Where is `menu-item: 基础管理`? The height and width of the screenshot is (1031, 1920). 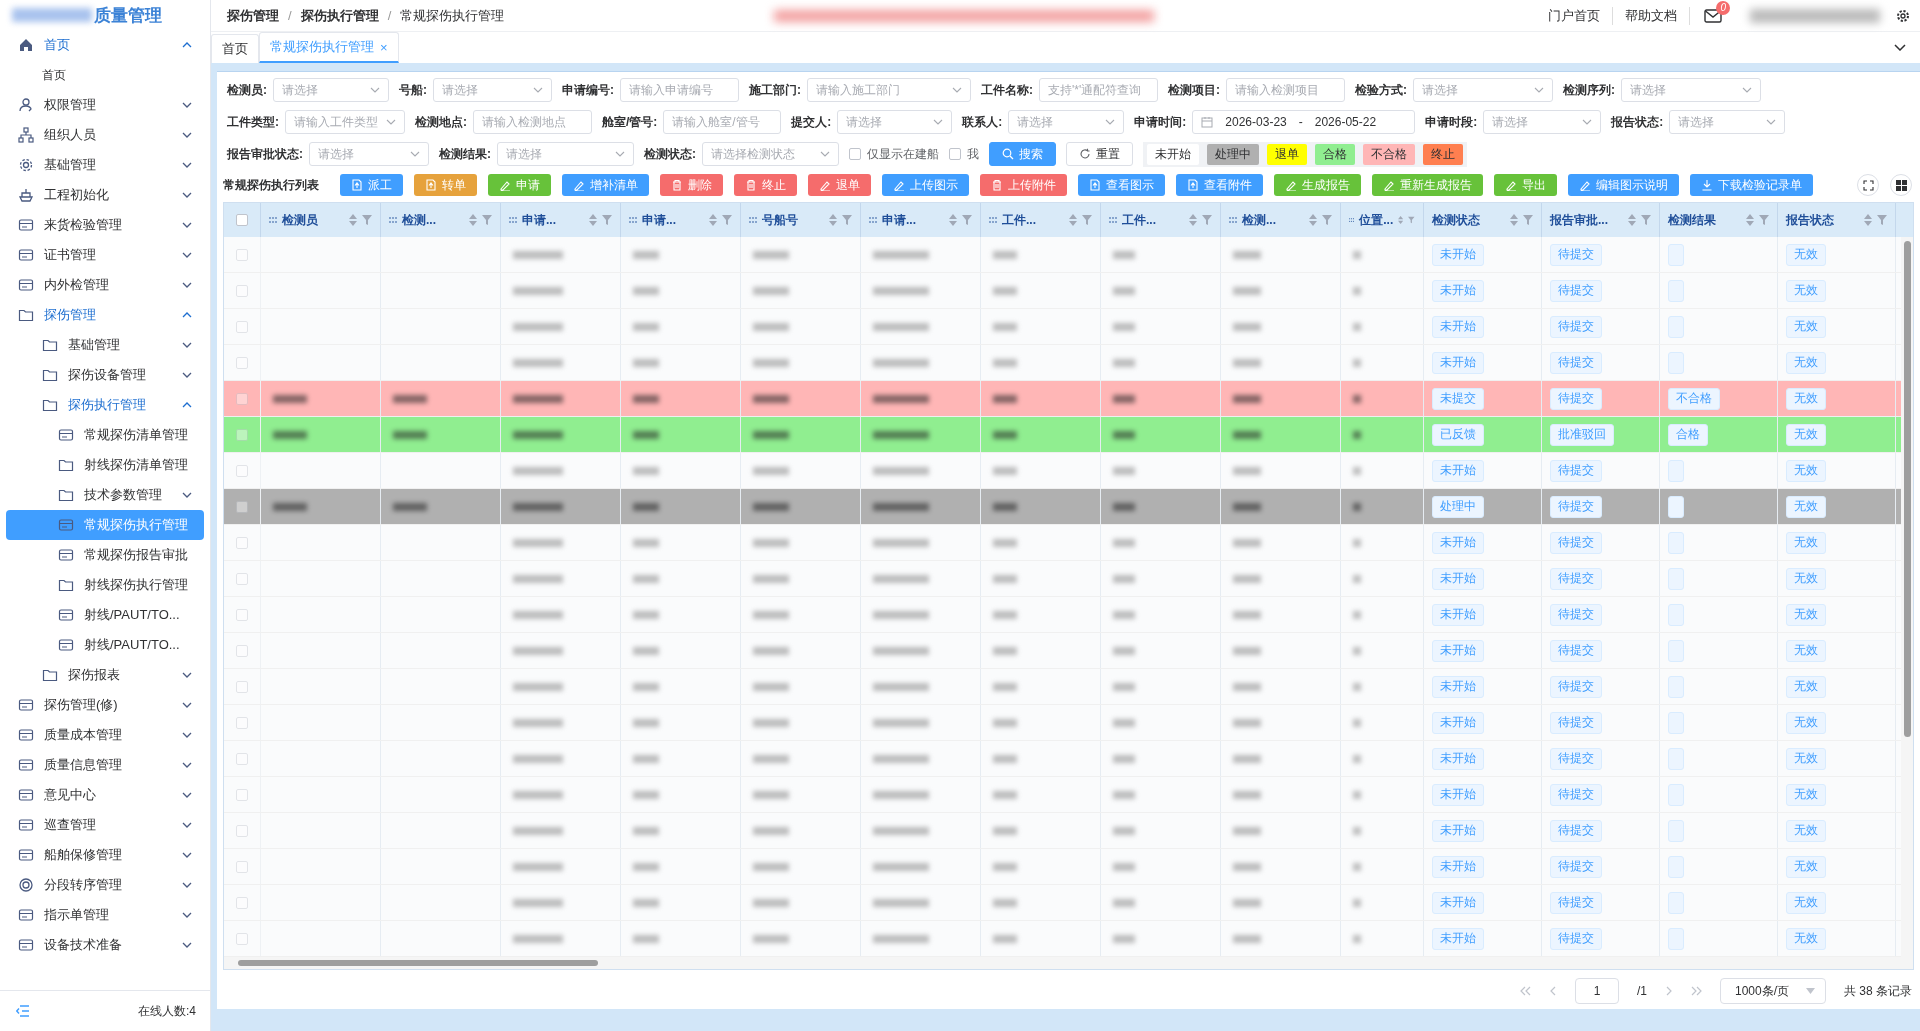
menu-item: 基础管理 is located at coordinates (105, 165).